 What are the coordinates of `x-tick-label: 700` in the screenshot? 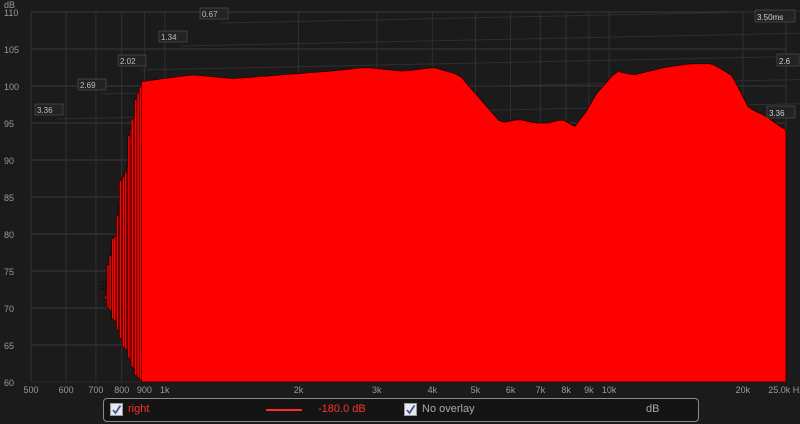 It's located at (95, 390).